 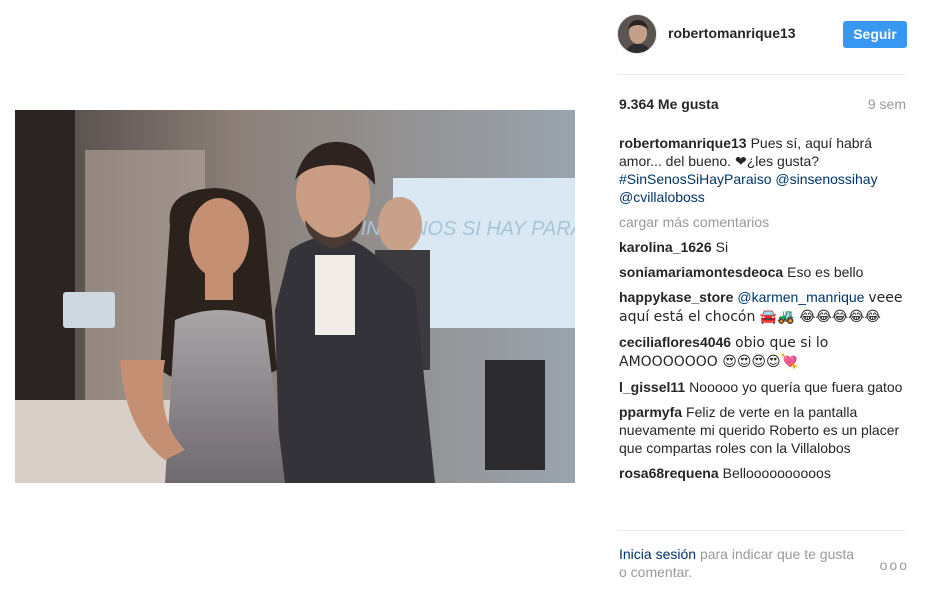 What do you see at coordinates (826, 179) in the screenshot?
I see `caption-mention: @sinsenossihay` at bounding box center [826, 179].